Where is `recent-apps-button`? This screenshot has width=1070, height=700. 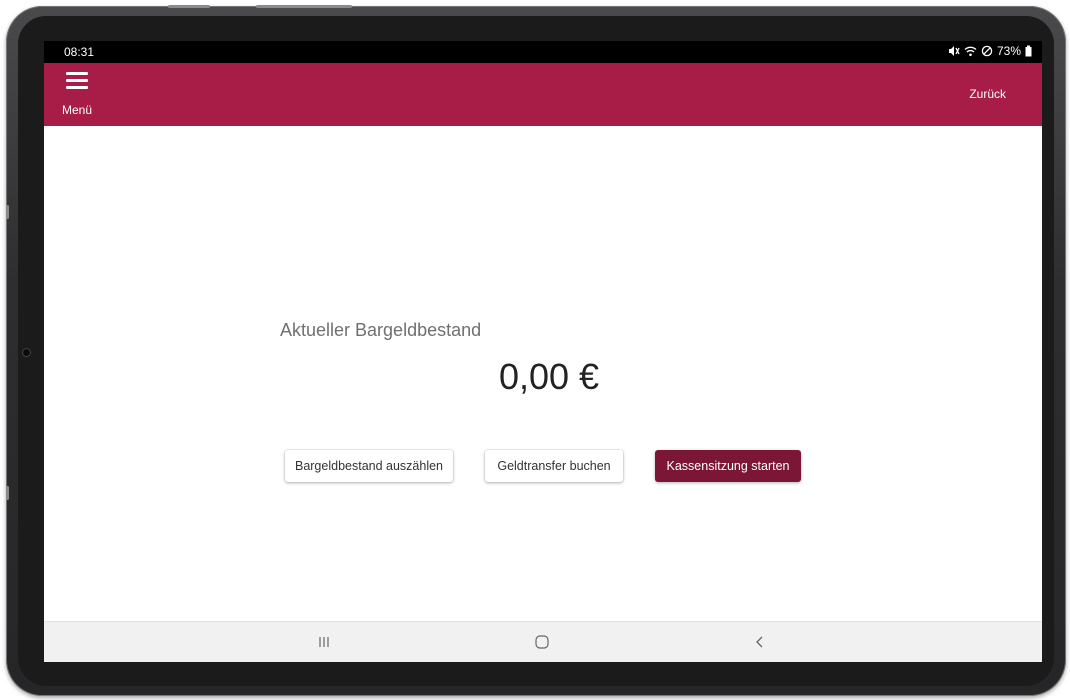 recent-apps-button is located at coordinates (324, 642).